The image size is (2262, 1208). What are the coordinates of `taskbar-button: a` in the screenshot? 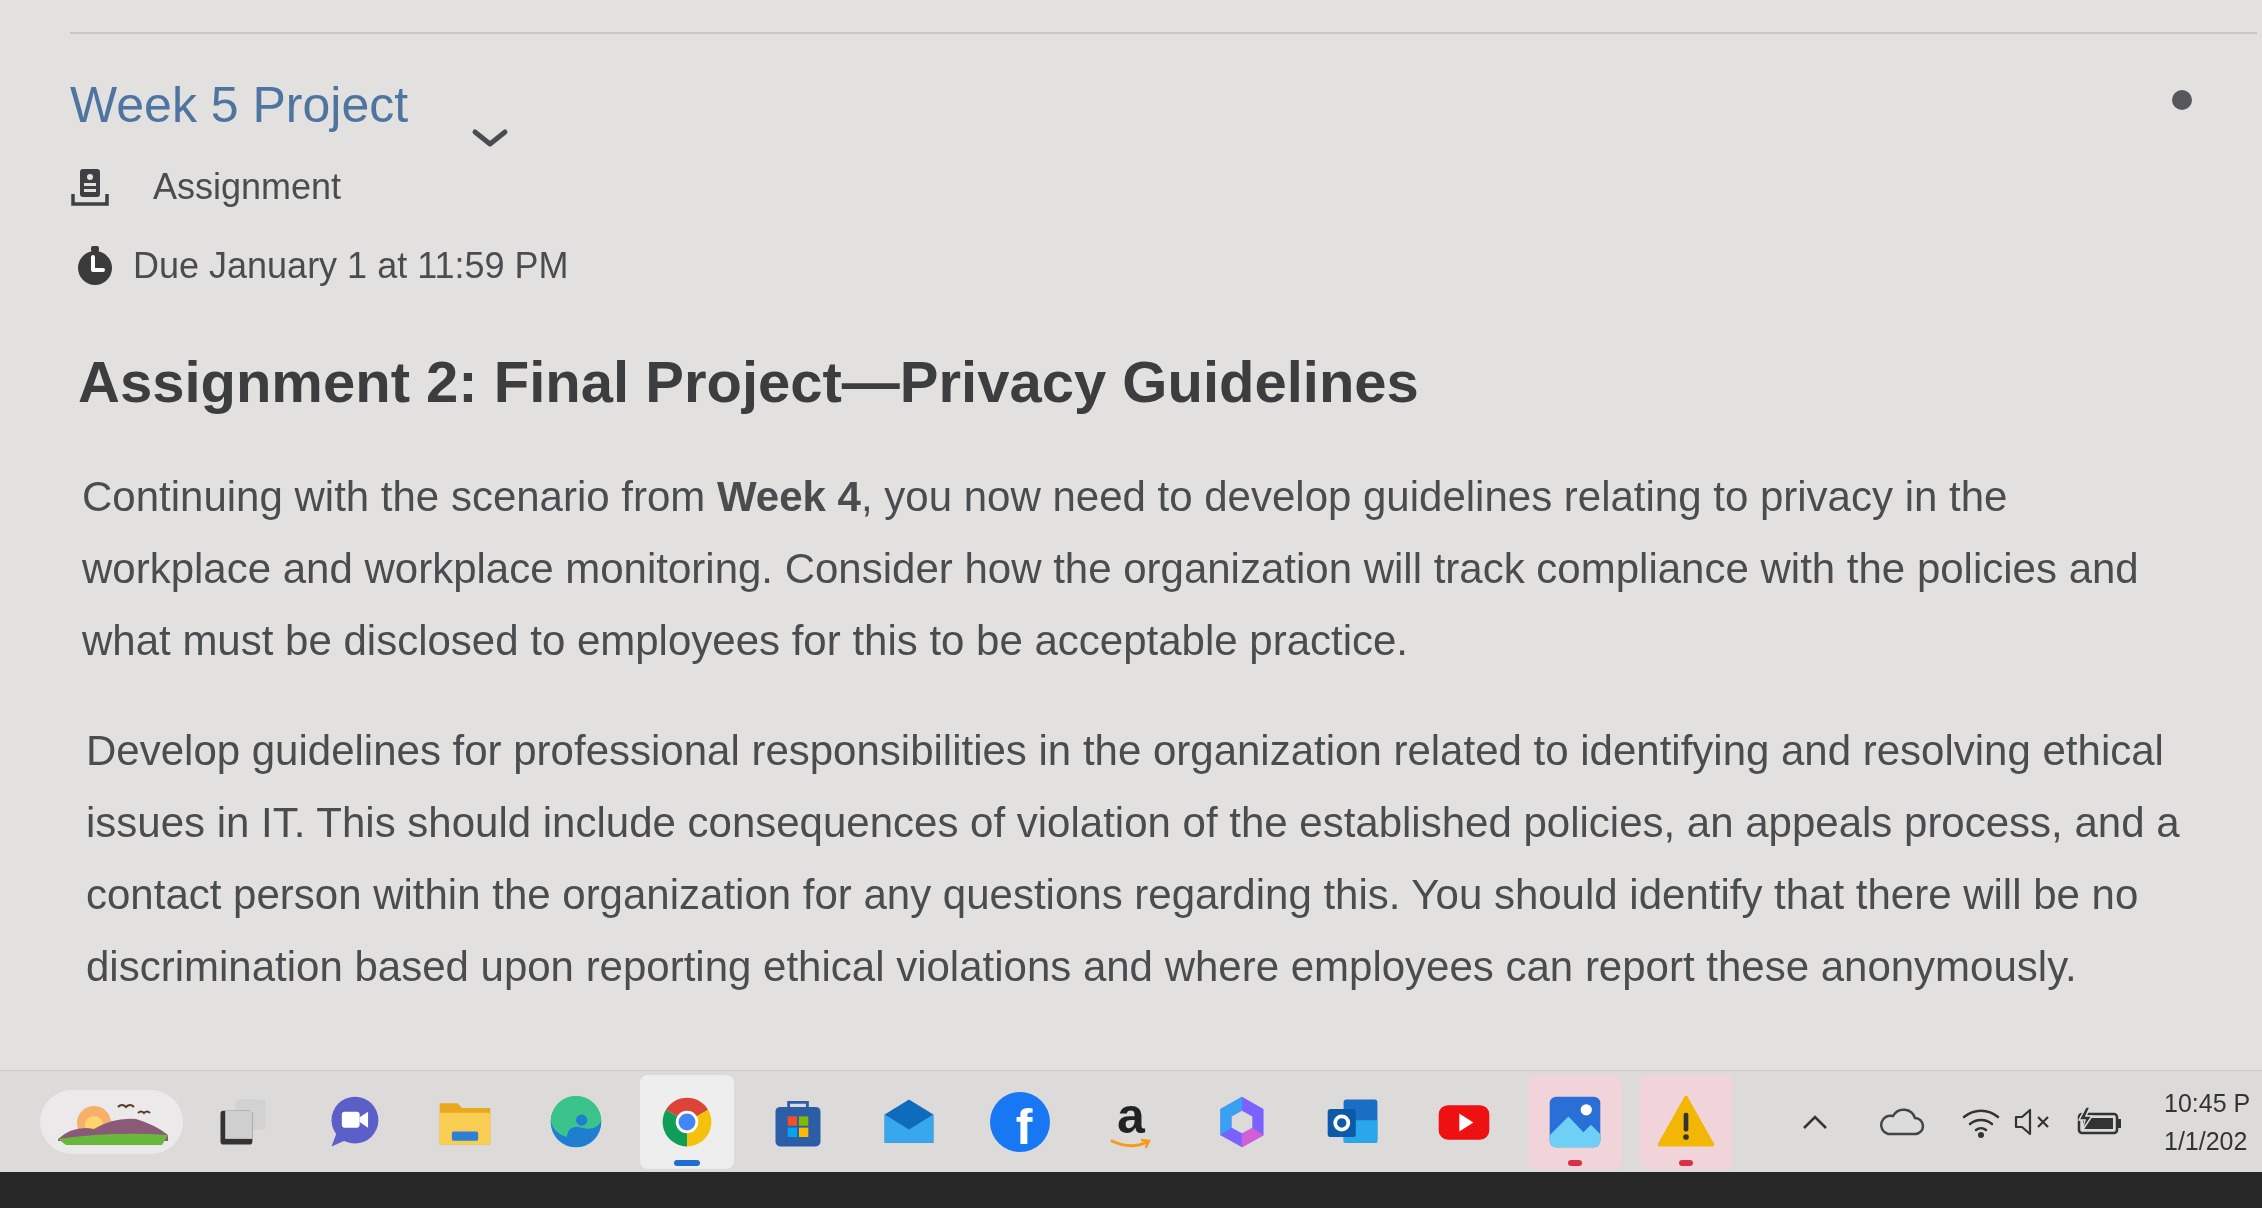 It's located at (1131, 1121).